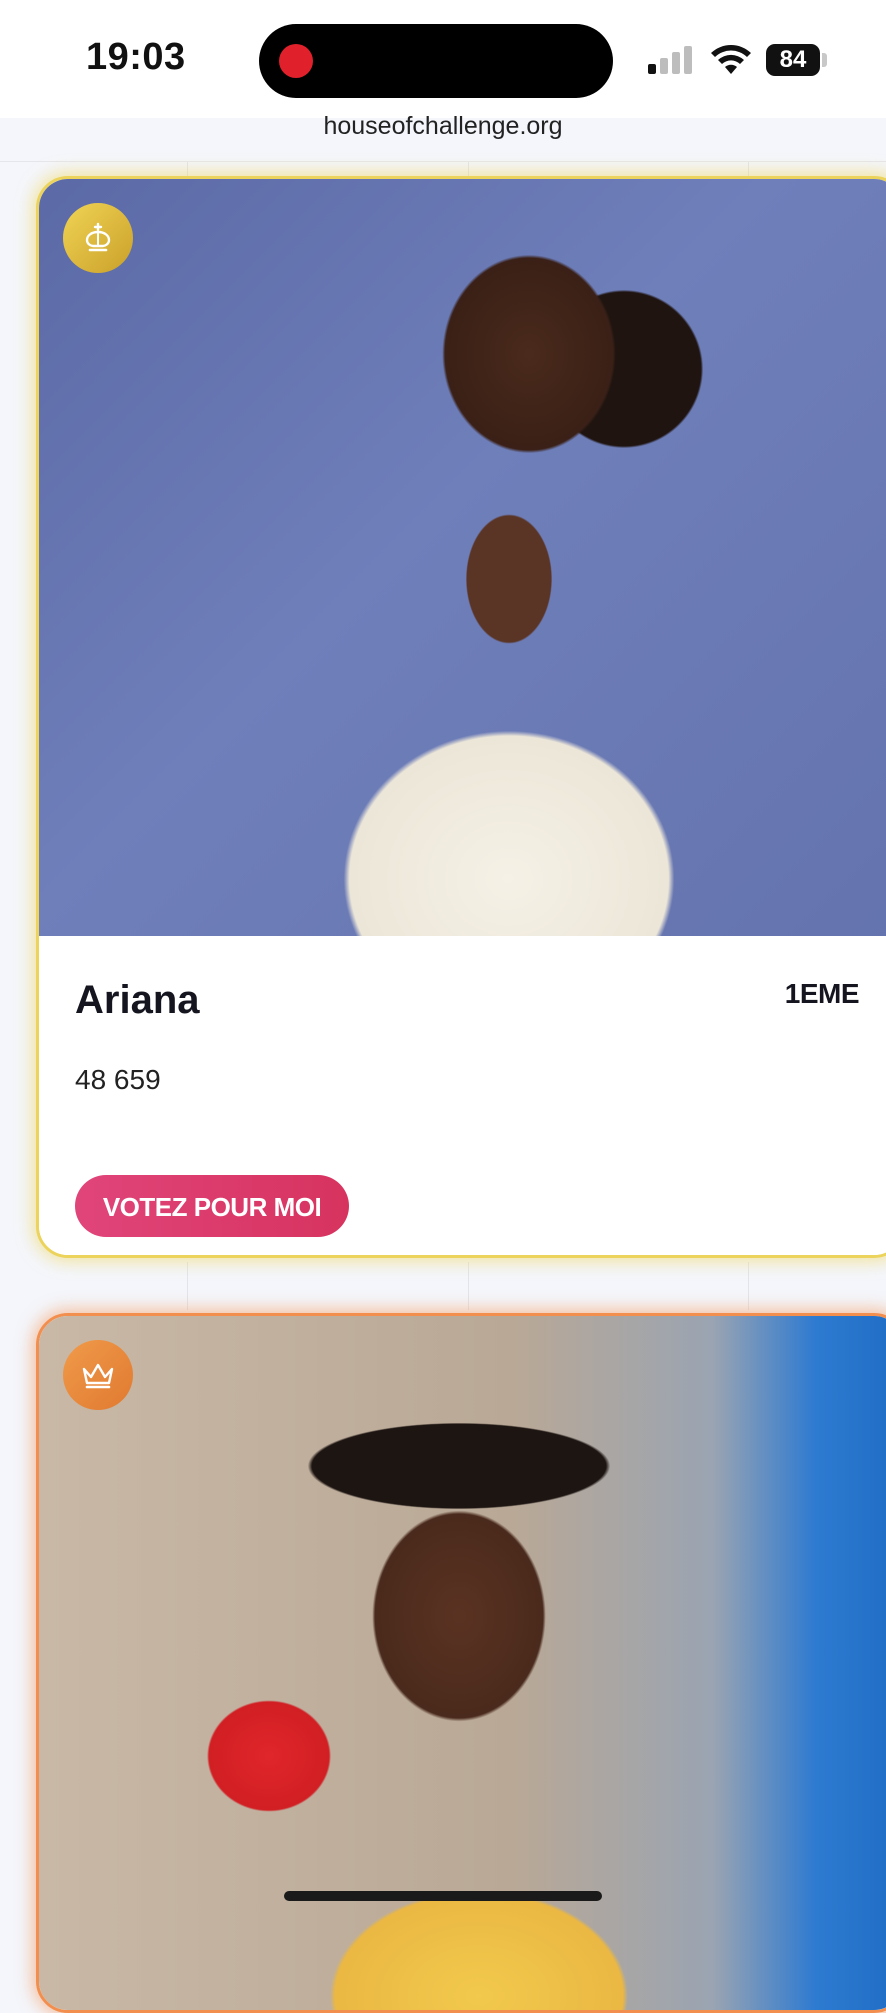 The image size is (886, 2013). Describe the element at coordinates (443, 126) in the screenshot. I see `address-bar: houseofchallenge.org` at that location.